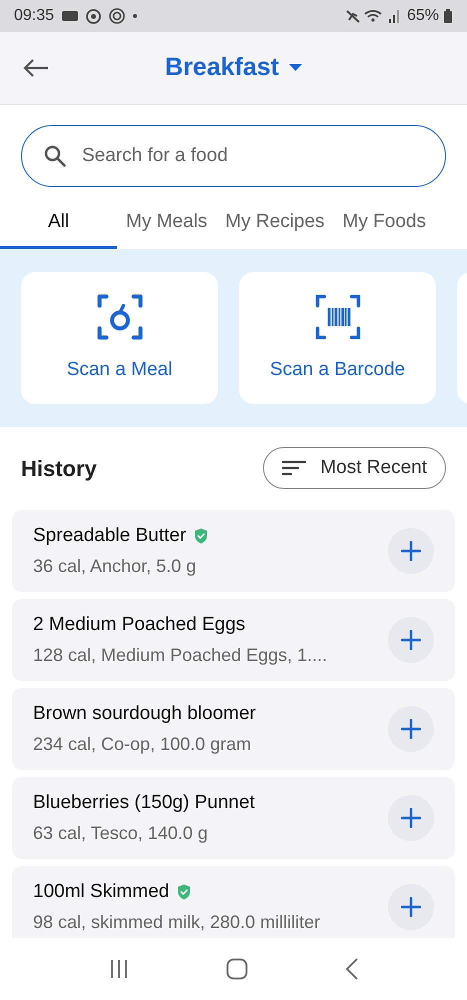 Image resolution: width=467 pixels, height=1000 pixels. What do you see at coordinates (233, 902) in the screenshot?
I see `food-item-card: 100ml Skimmed 98 cal, skimmed milk, 280.0 milliliter` at bounding box center [233, 902].